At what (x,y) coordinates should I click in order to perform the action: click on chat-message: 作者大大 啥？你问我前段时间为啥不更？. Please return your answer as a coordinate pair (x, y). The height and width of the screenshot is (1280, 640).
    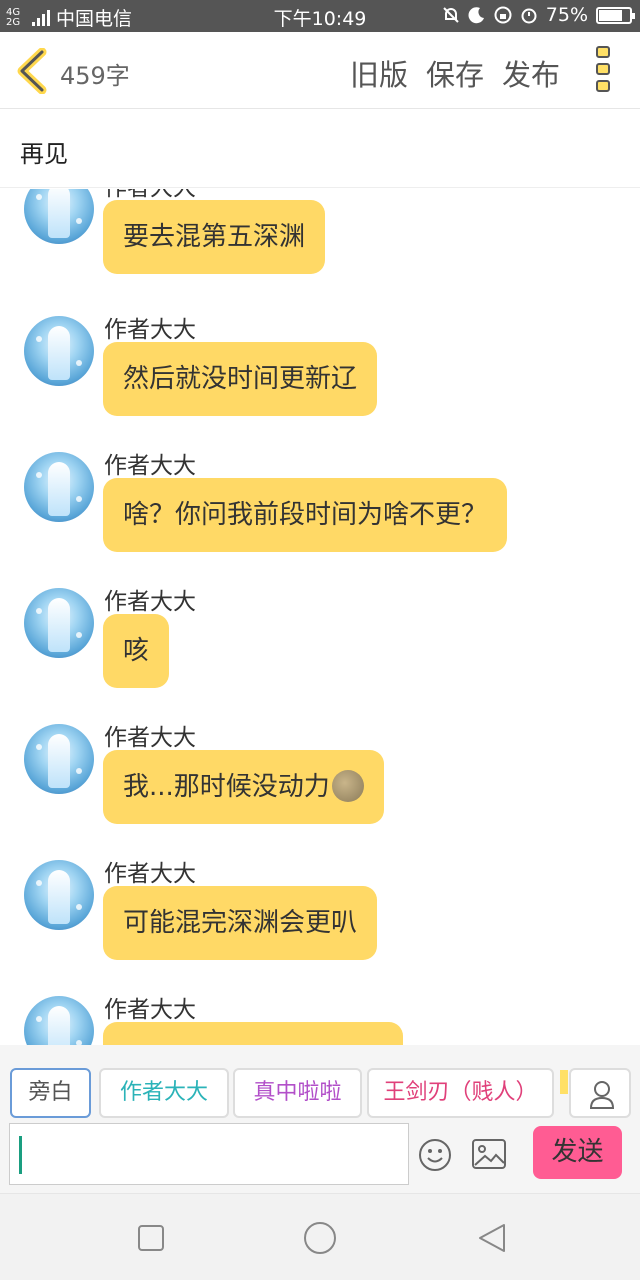
    Looking at the image, I should click on (320, 520).